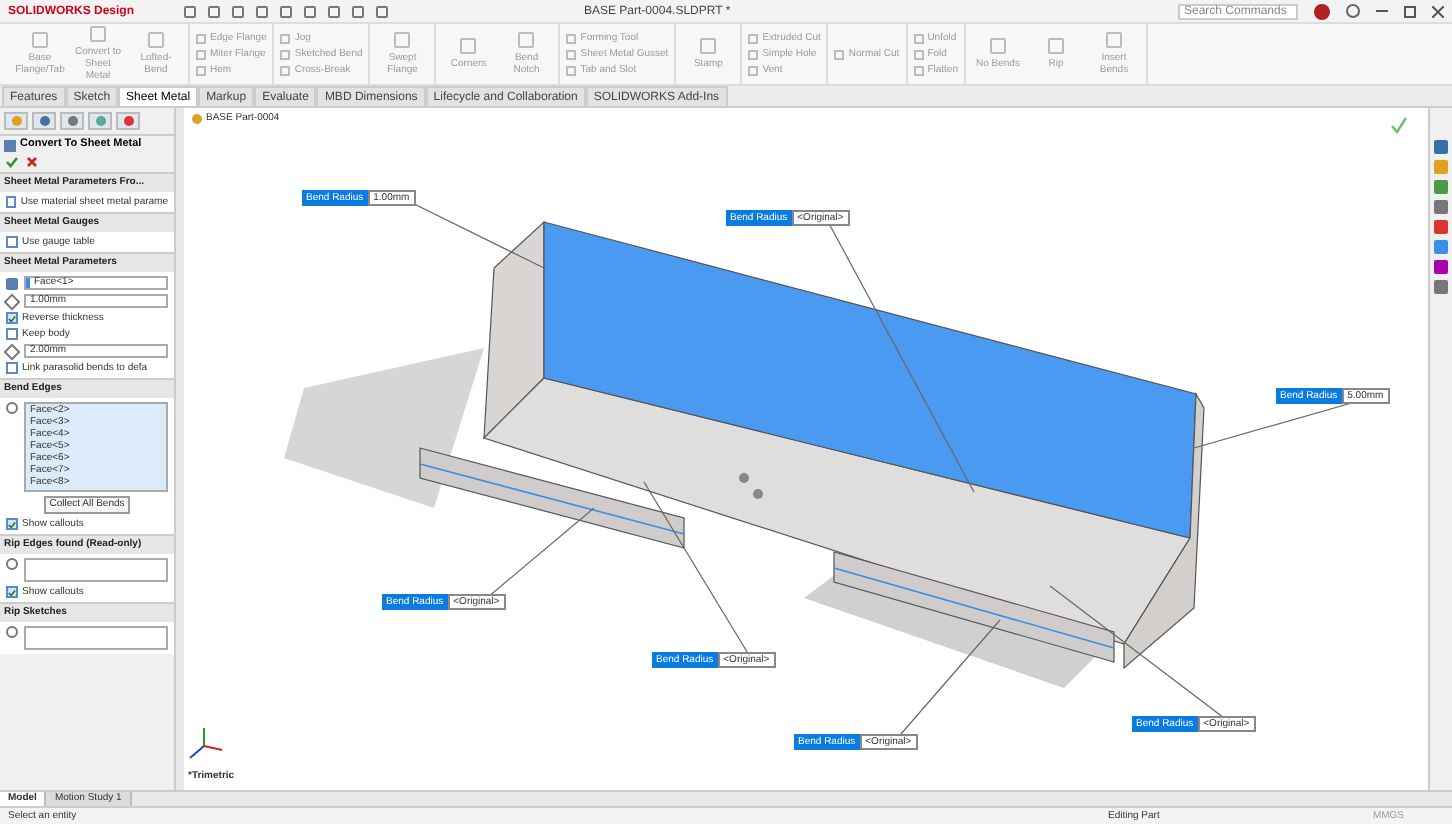 The image size is (1452, 824). I want to click on axis-triad-icon, so click(206, 744).